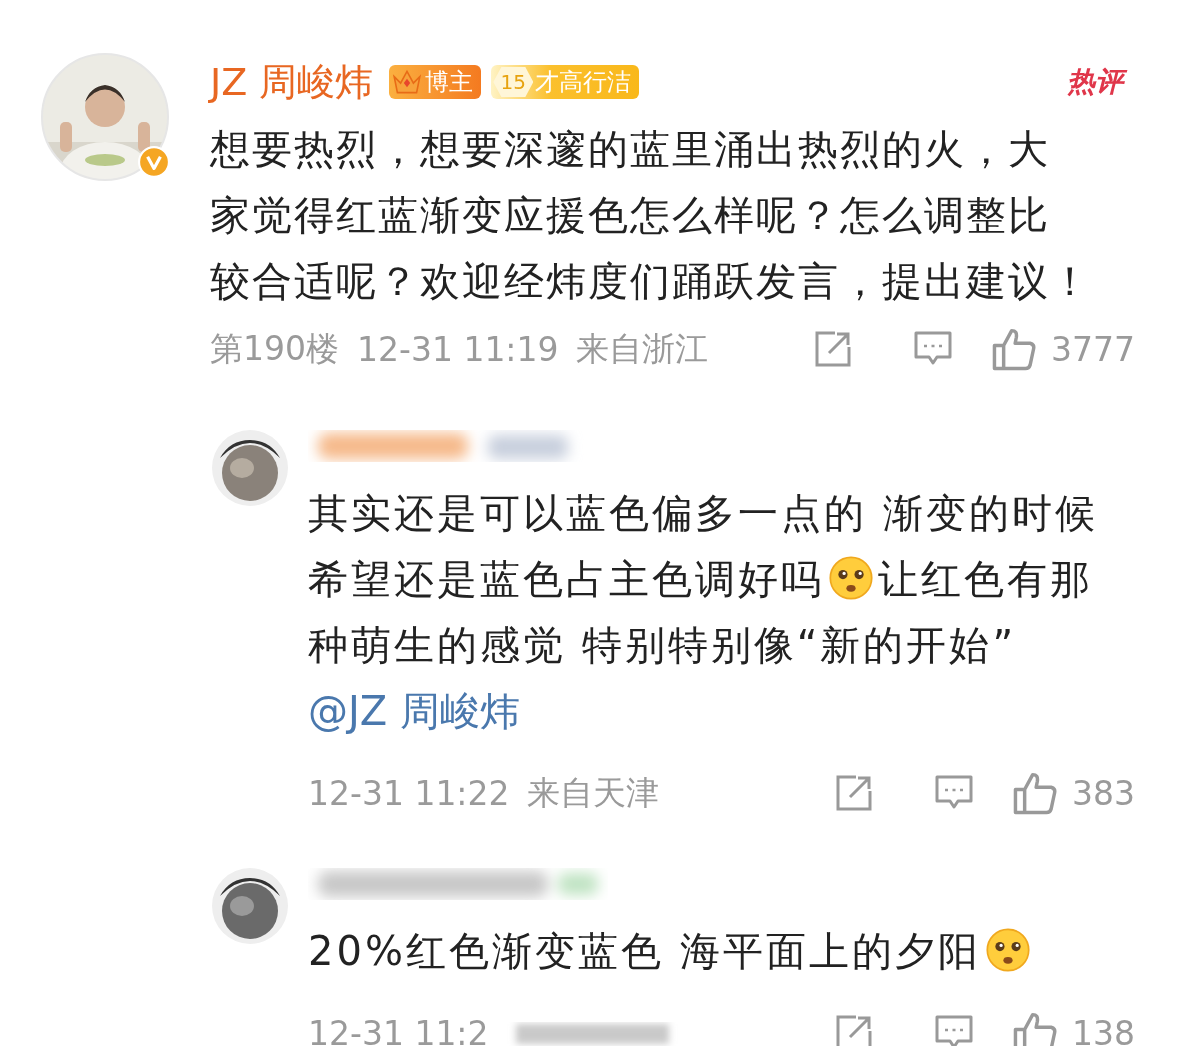 The width and height of the screenshot is (1179, 1046). What do you see at coordinates (274, 348) in the screenshot?
I see `floor-number: 第190楼` at bounding box center [274, 348].